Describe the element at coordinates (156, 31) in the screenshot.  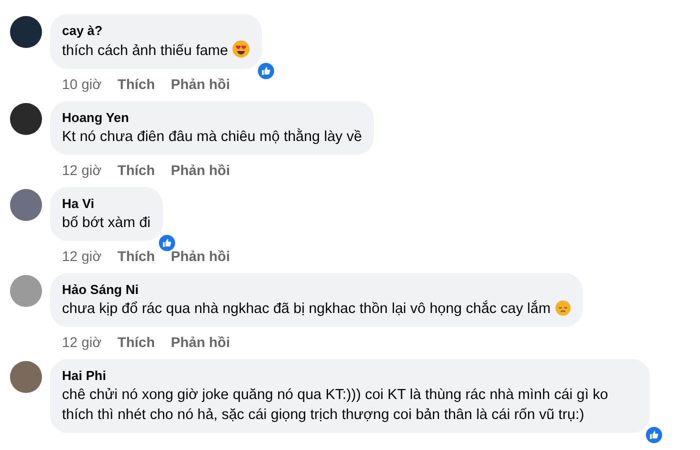
I see `commenter-name: cay à?` at that location.